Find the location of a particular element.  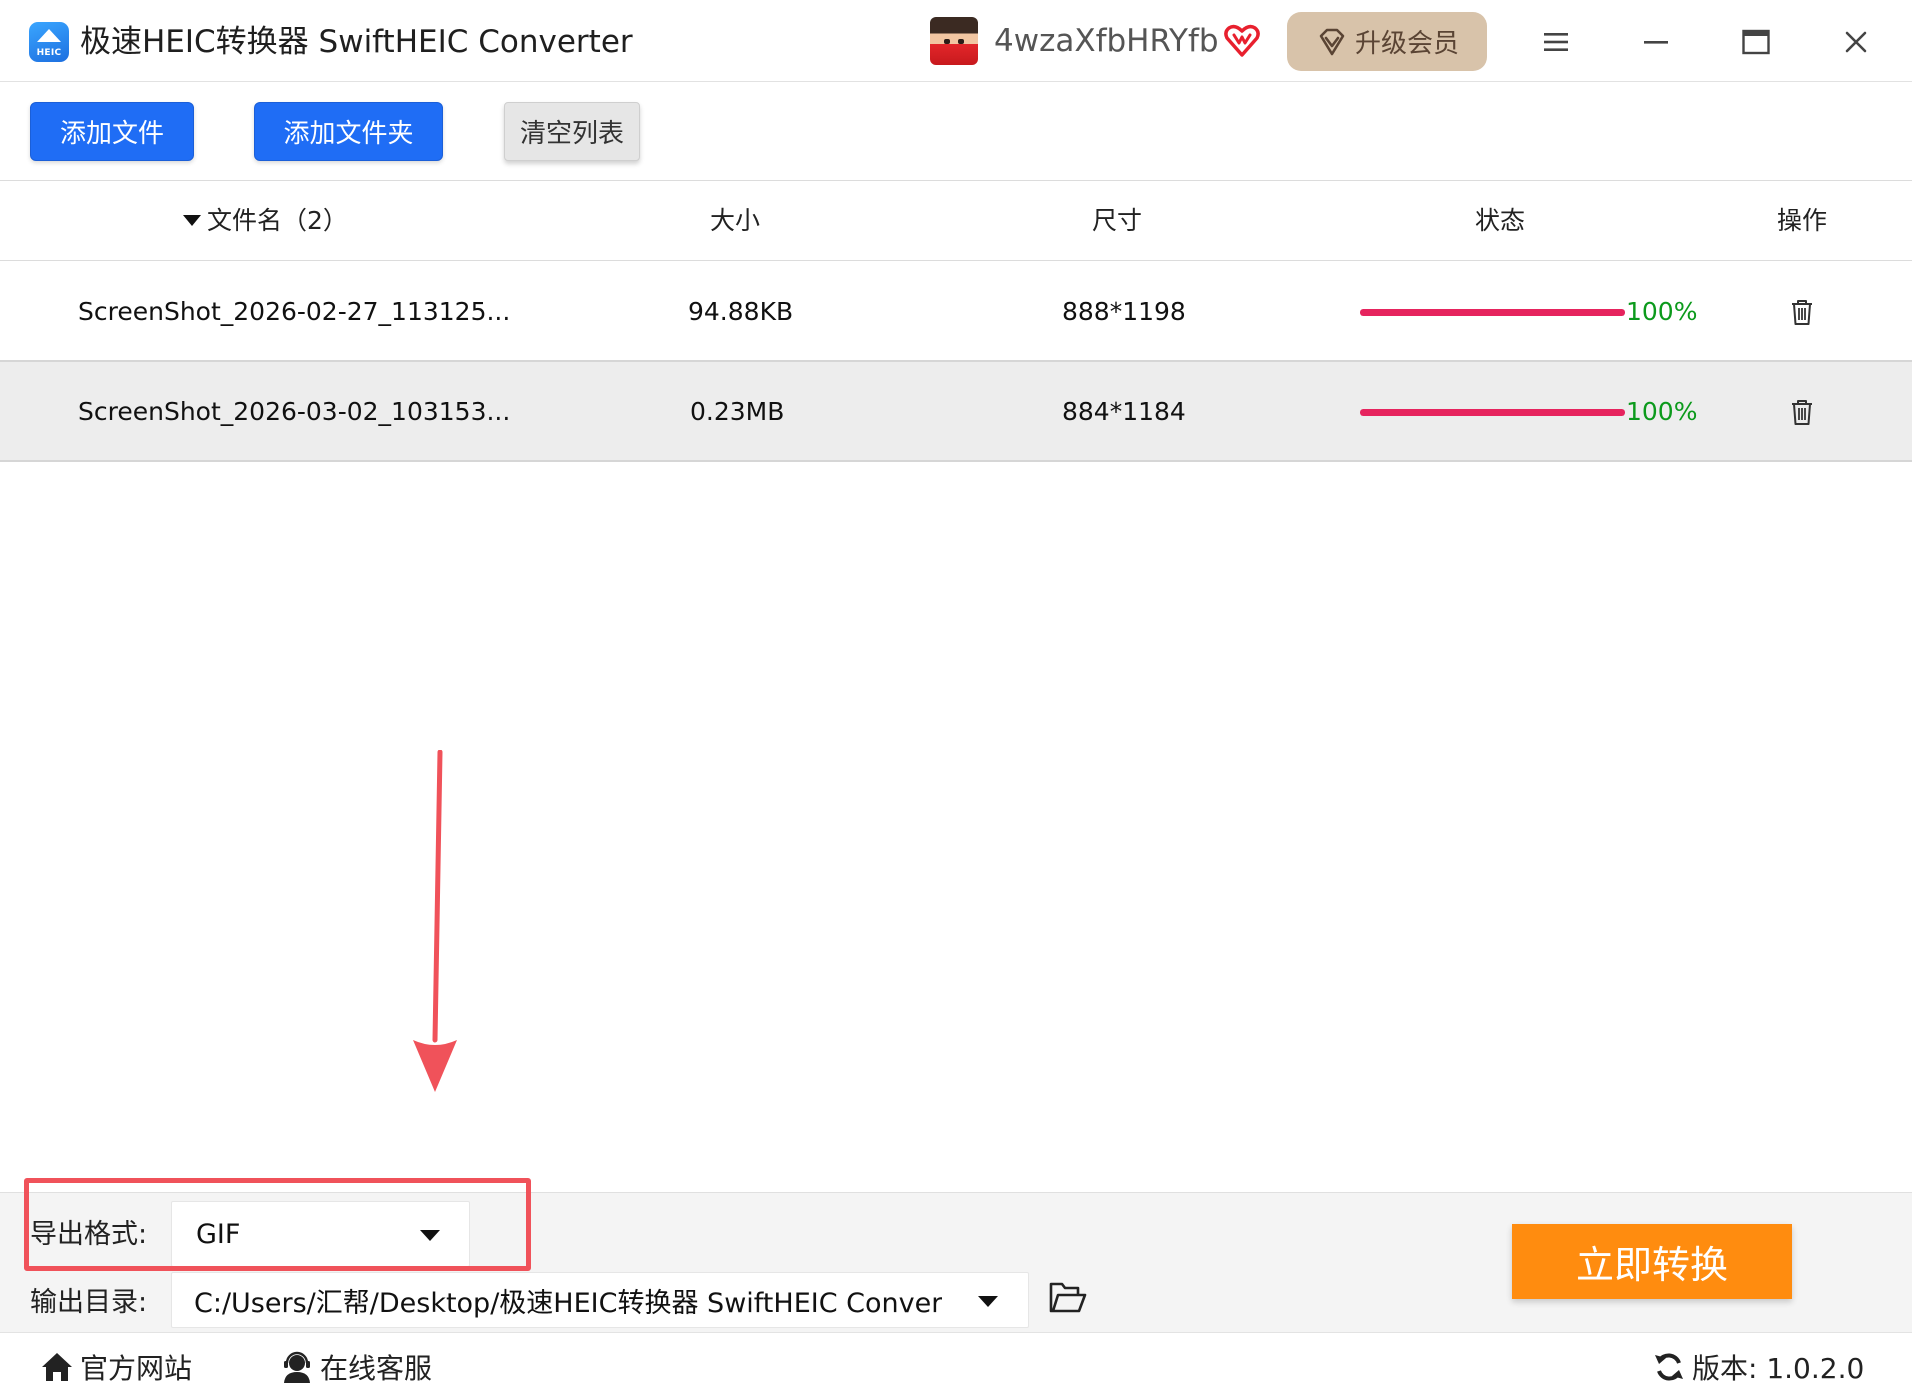

logo-text: HEIC is located at coordinates (49, 53).